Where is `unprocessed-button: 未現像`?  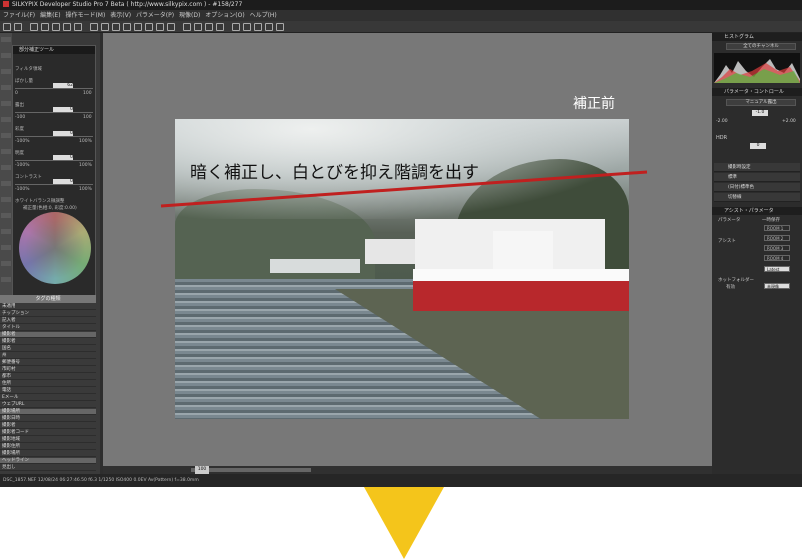 unprocessed-button: 未現像 is located at coordinates (777, 286).